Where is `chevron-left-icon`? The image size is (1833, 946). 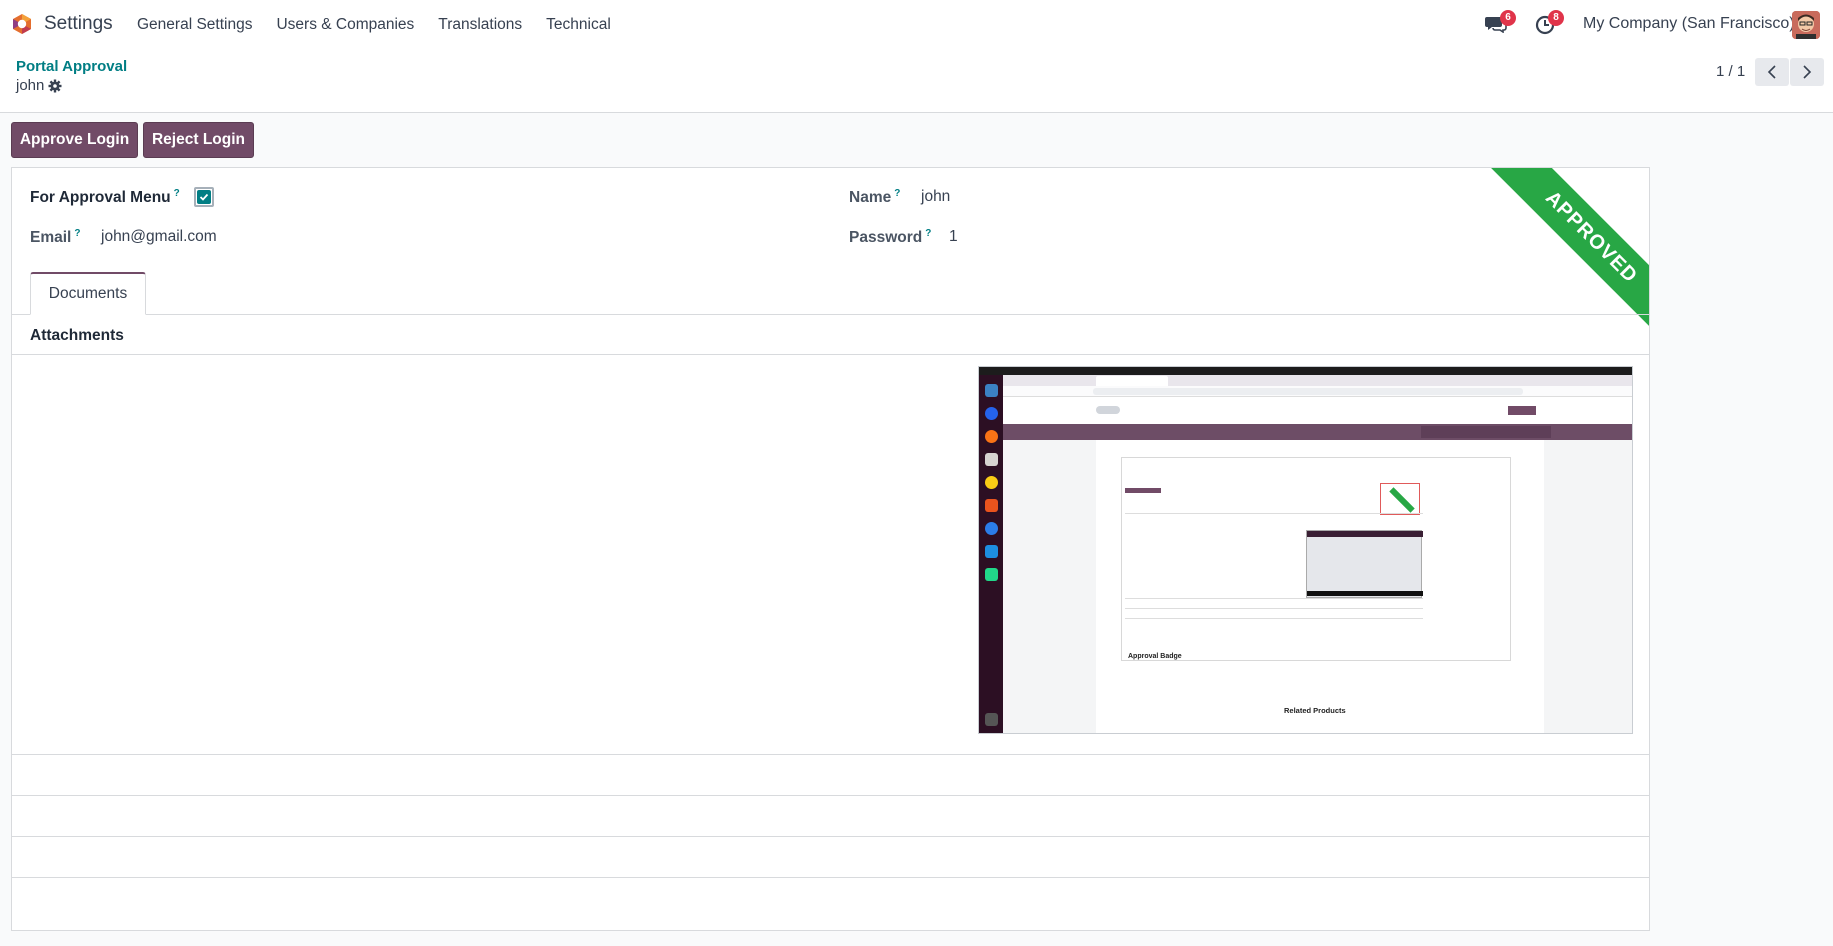
chevron-left-icon is located at coordinates (1771, 72).